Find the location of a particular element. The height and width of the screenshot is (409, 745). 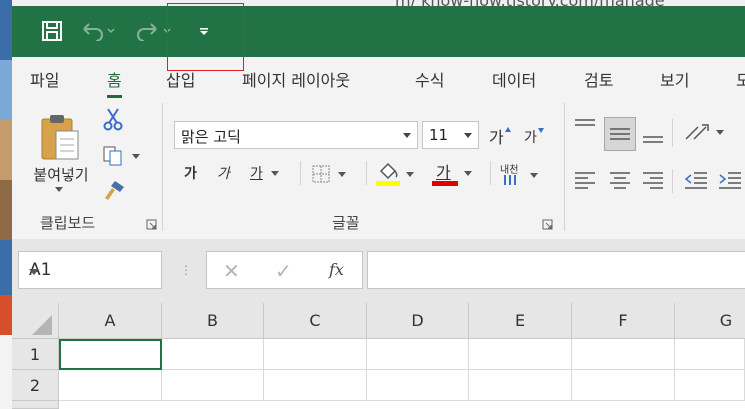

fill-color-button is located at coordinates (395, 174).